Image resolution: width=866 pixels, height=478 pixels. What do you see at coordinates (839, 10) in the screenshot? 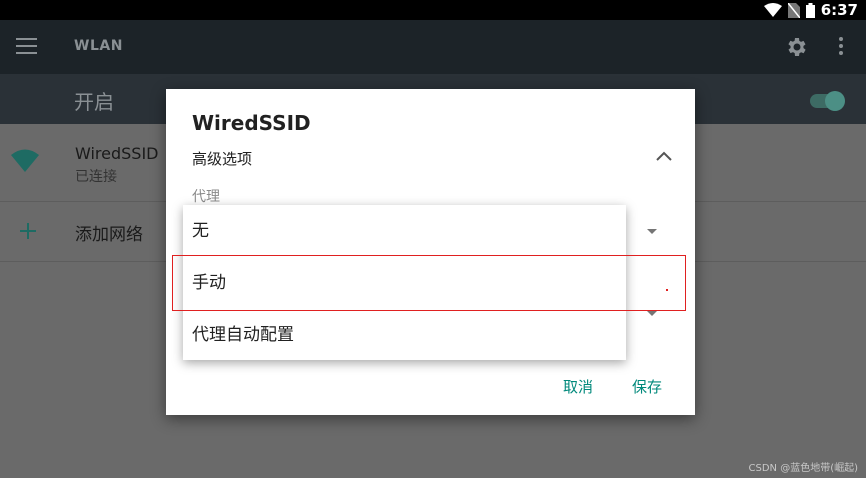
I see `status-time: 6:37` at bounding box center [839, 10].